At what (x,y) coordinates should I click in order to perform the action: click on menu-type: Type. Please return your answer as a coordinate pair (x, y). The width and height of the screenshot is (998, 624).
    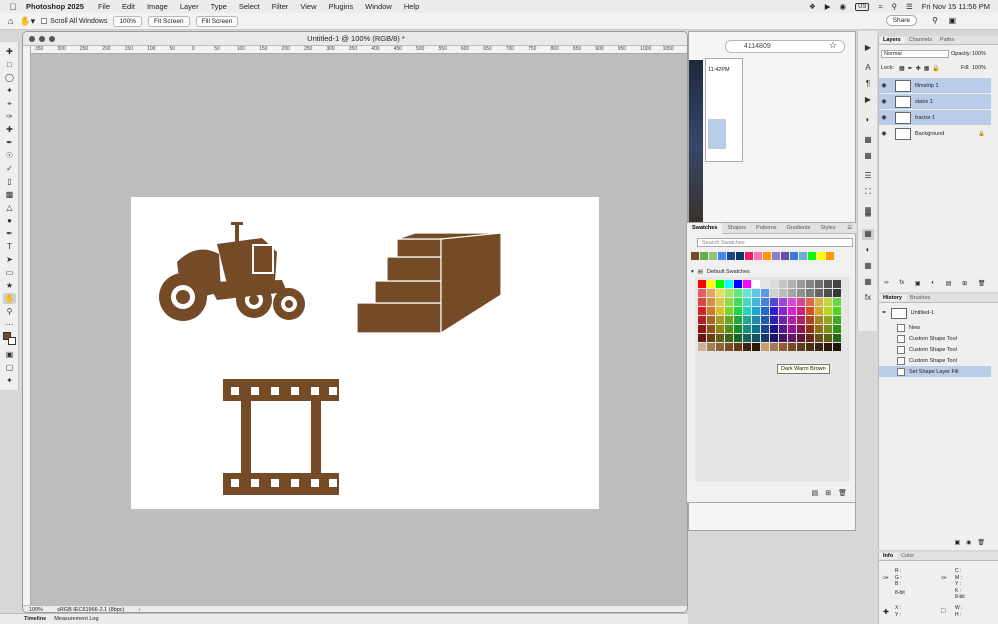
    Looking at the image, I should click on (219, 6).